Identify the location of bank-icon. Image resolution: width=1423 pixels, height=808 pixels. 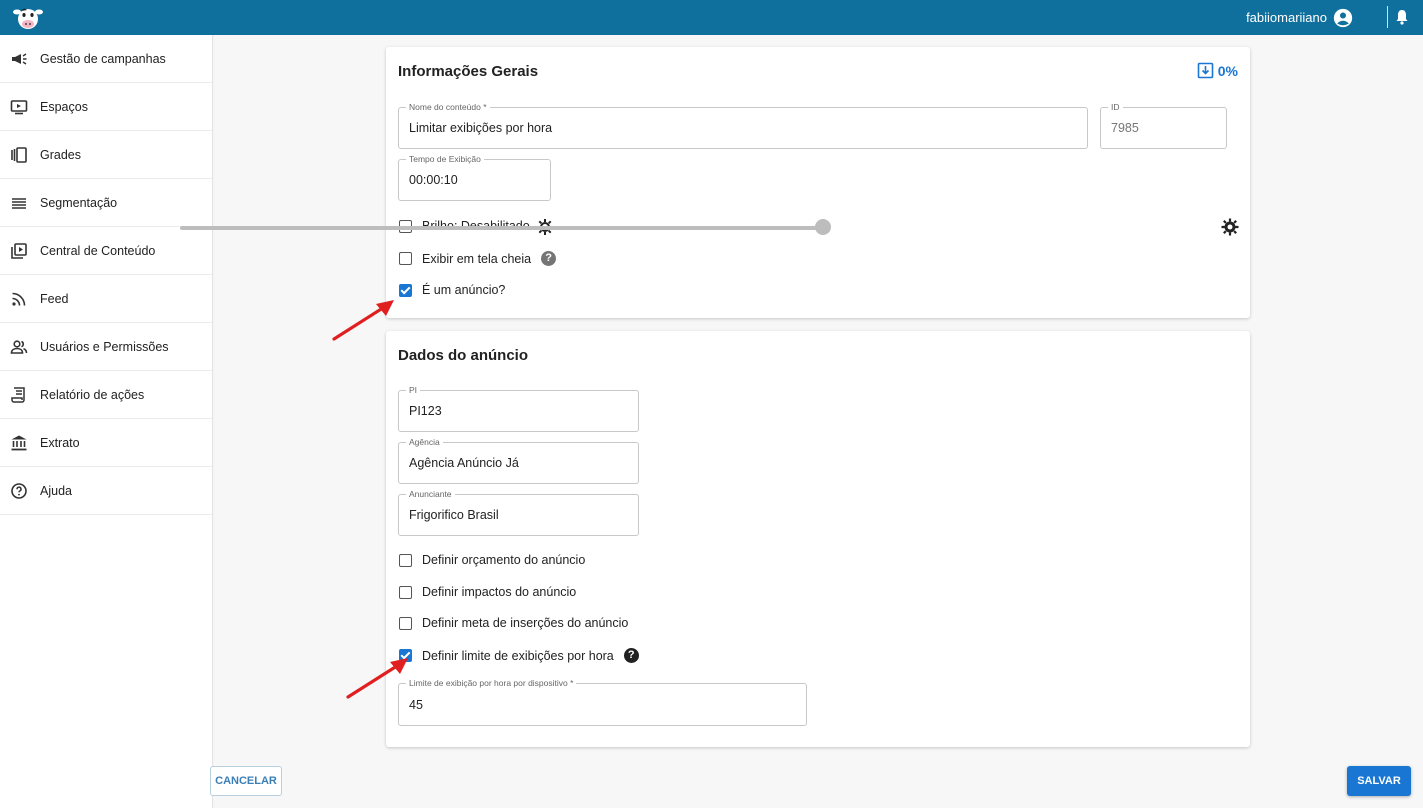
(19, 442).